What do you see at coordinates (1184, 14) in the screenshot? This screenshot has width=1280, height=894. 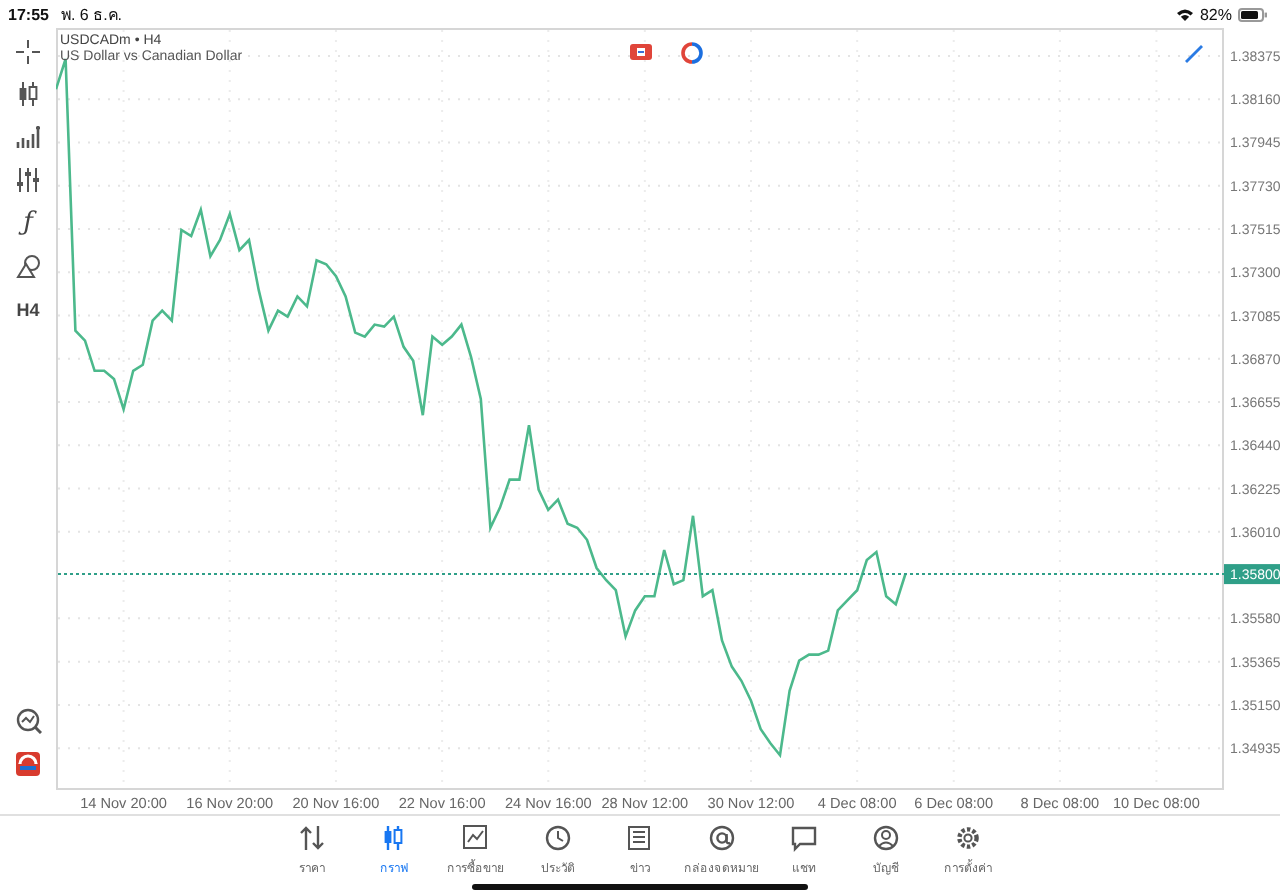 I see `wifi-icon` at bounding box center [1184, 14].